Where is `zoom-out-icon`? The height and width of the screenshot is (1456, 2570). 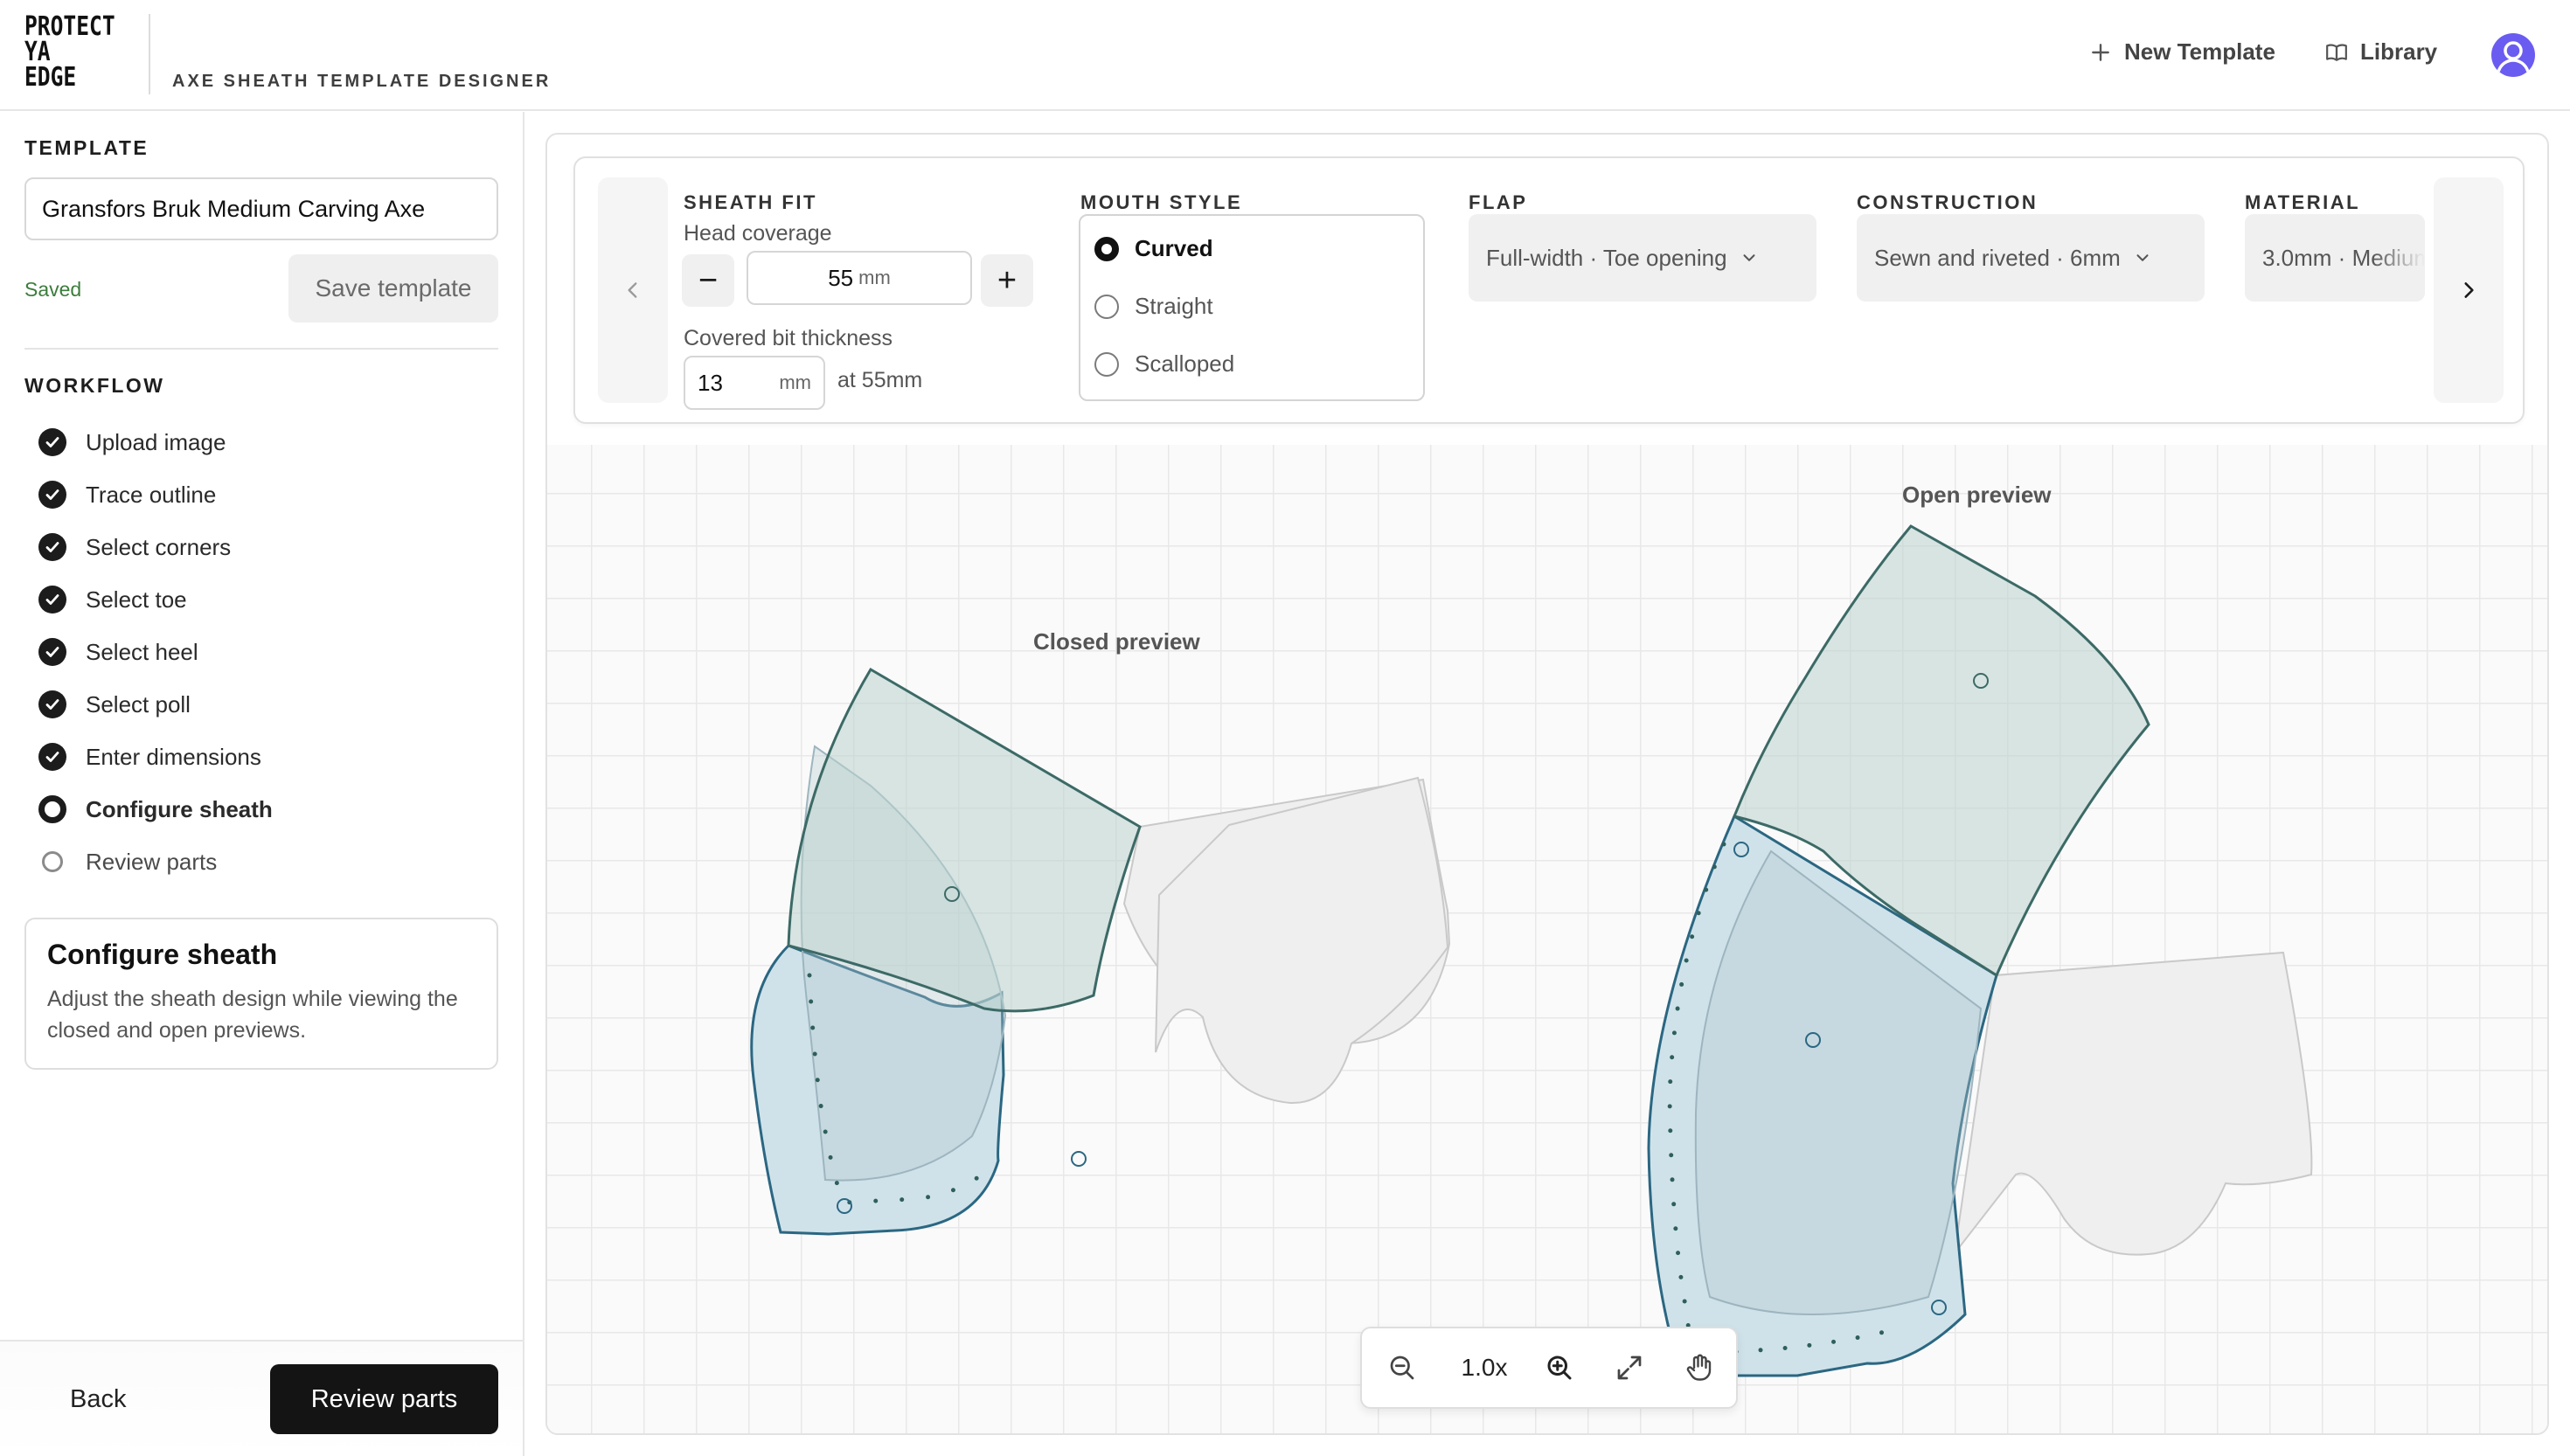
zoom-out-icon is located at coordinates (1402, 1367).